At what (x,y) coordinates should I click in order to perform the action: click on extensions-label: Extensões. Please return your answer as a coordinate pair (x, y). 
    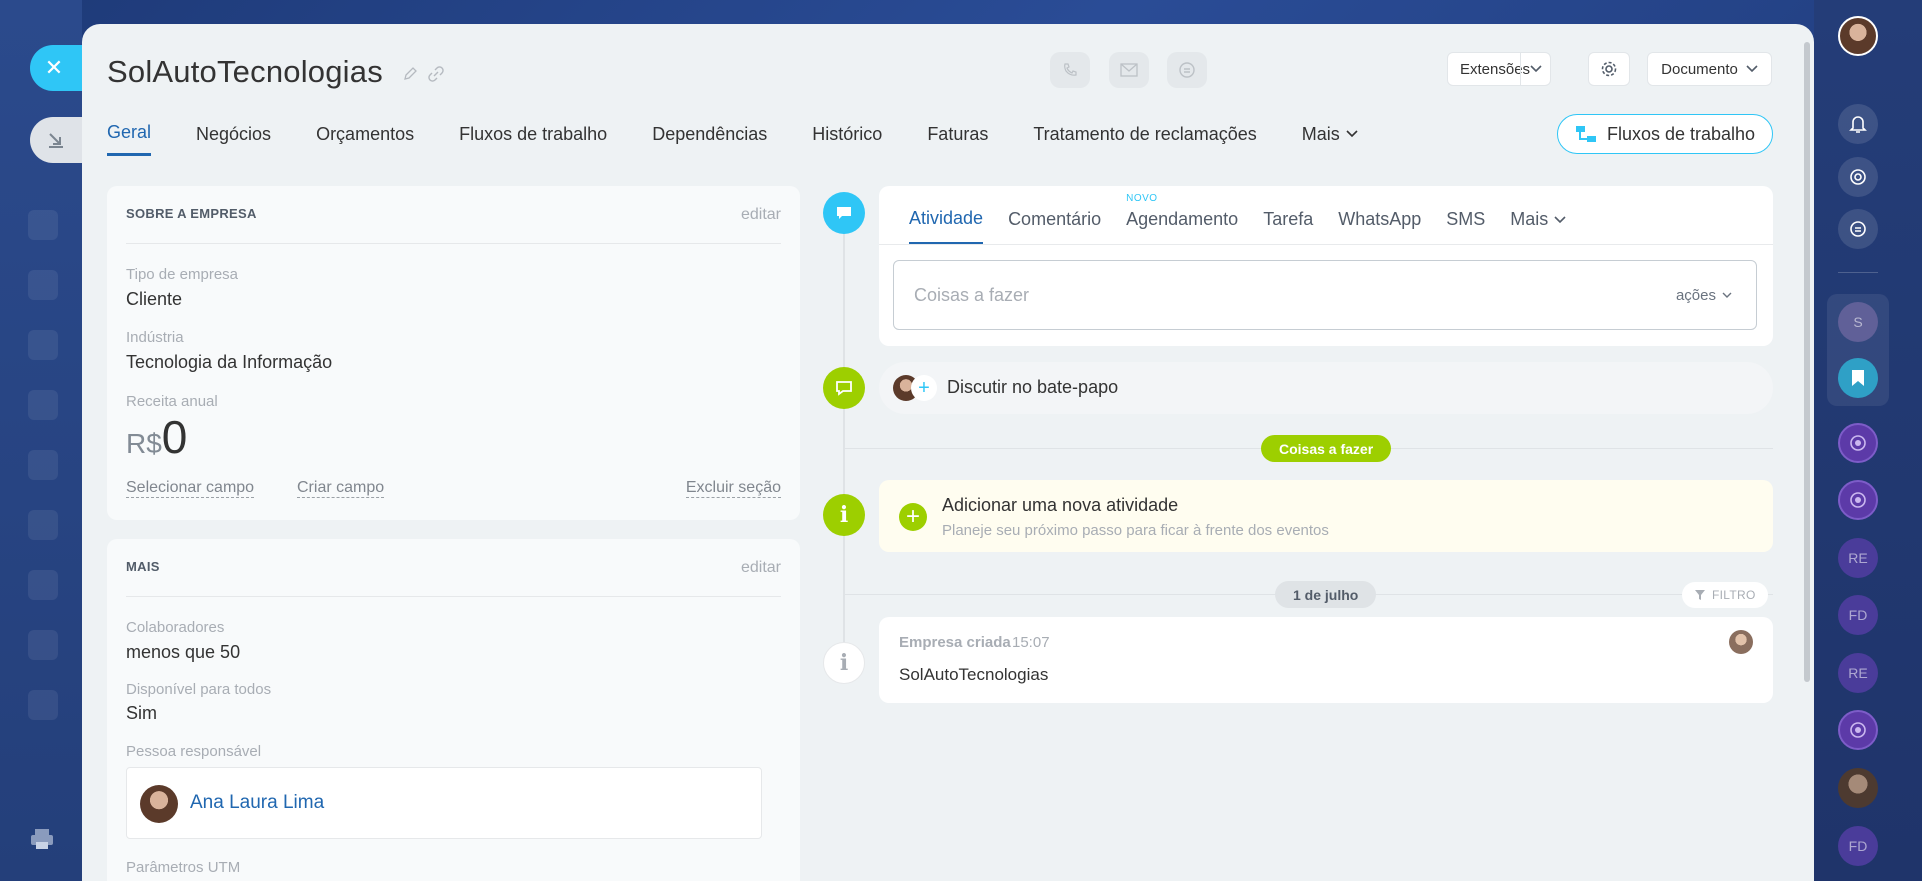
    Looking at the image, I should click on (1495, 69).